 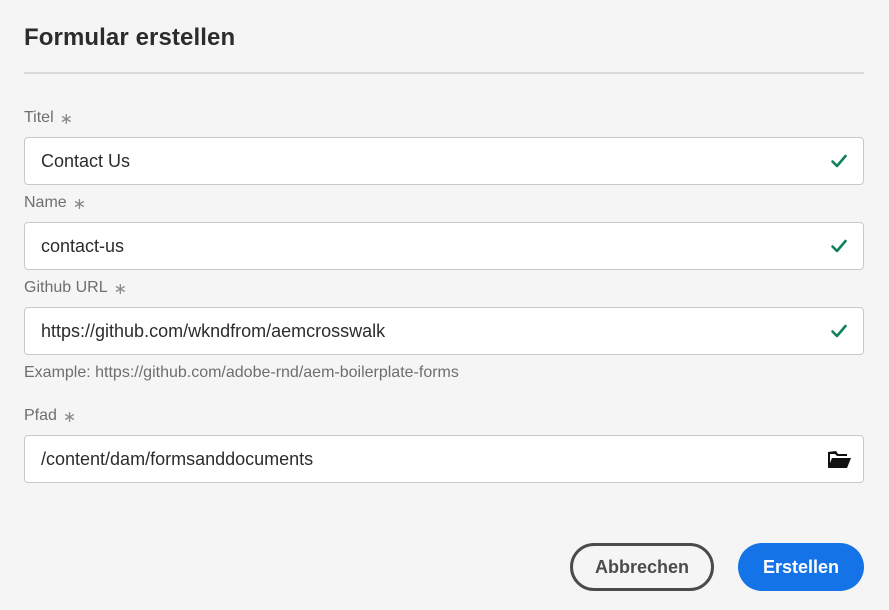 I want to click on title-input, so click(x=420, y=161).